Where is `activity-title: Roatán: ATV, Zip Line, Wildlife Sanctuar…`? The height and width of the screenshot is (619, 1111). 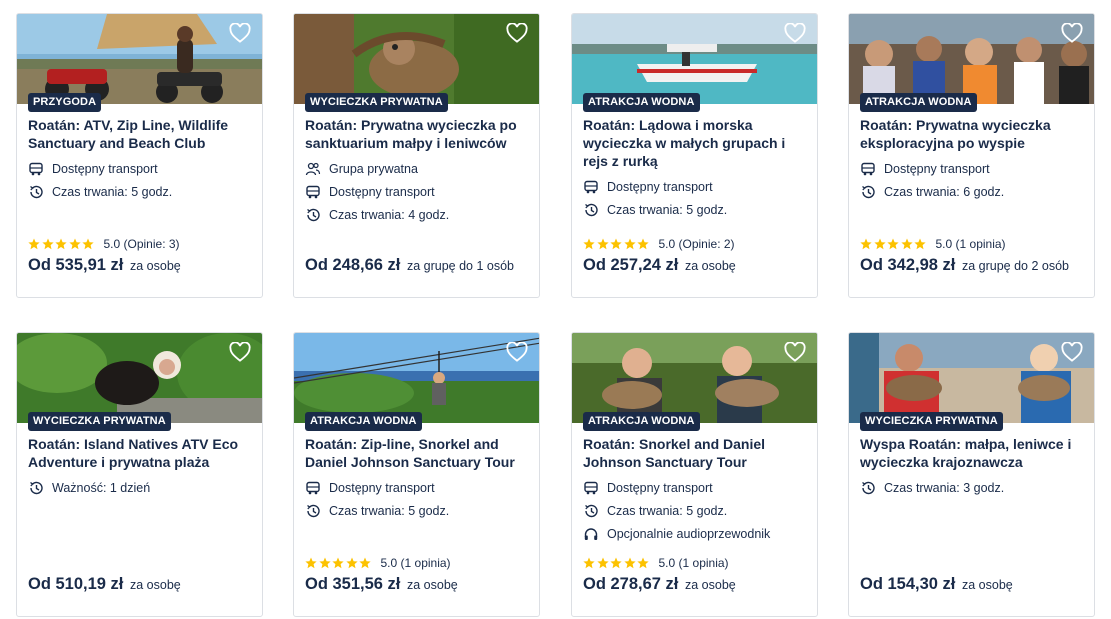
activity-title: Roatán: ATV, Zip Line, Wildlife Sanctuar… is located at coordinates (140, 134).